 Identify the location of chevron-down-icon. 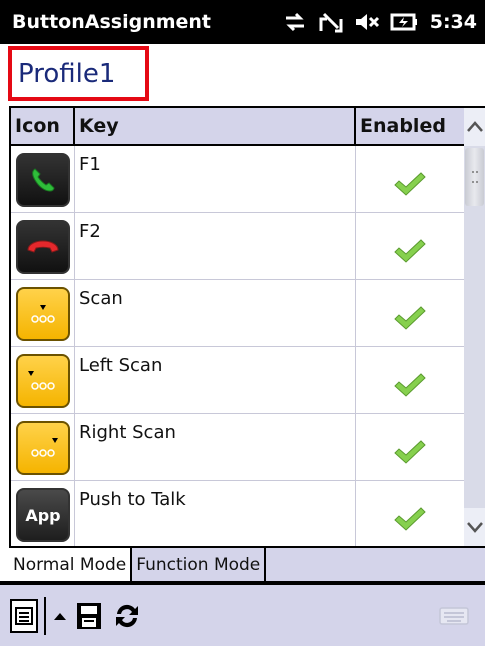
(474, 527).